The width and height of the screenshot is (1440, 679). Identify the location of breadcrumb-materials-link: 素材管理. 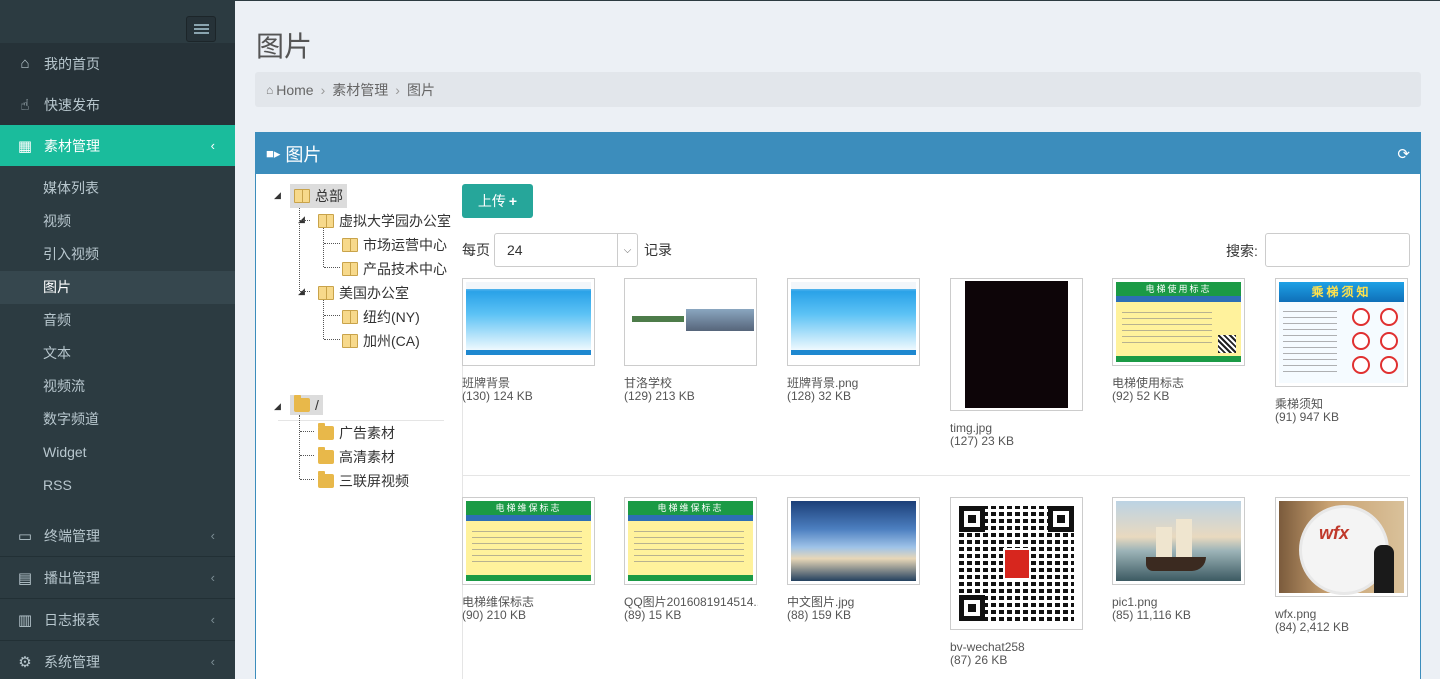
(360, 90).